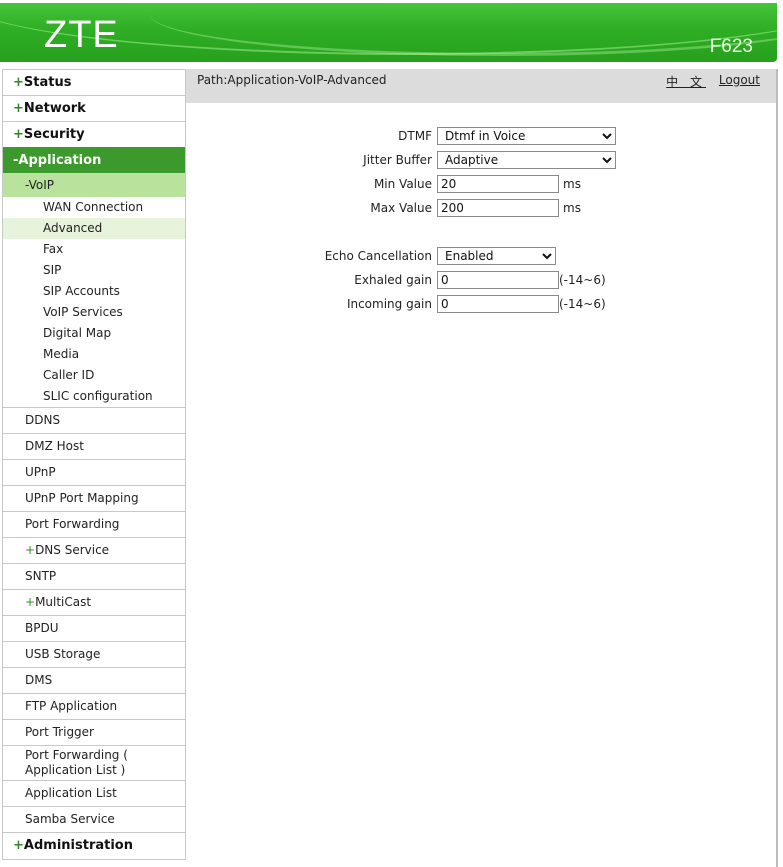  I want to click on max-value-input, so click(498, 208).